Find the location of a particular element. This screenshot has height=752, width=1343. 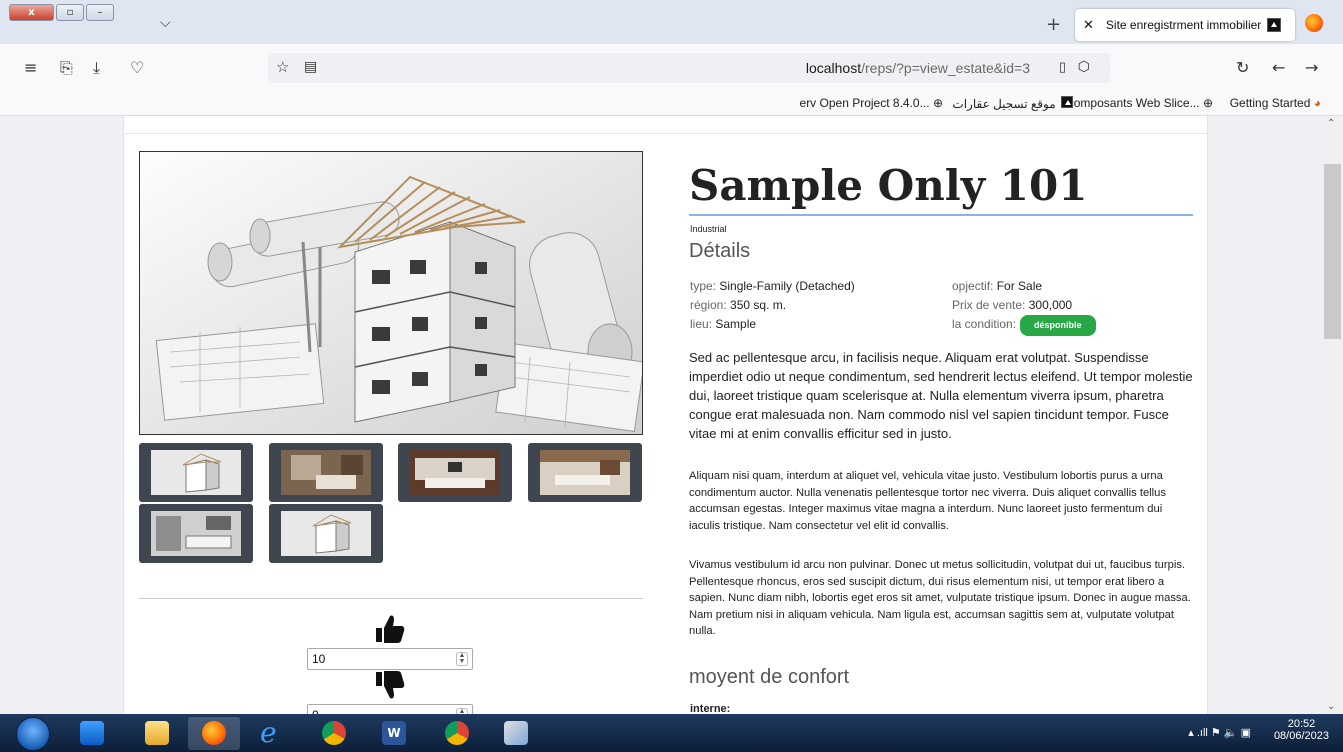

url-path: /reps/?p=view_estate&id=3 is located at coordinates (945, 68).